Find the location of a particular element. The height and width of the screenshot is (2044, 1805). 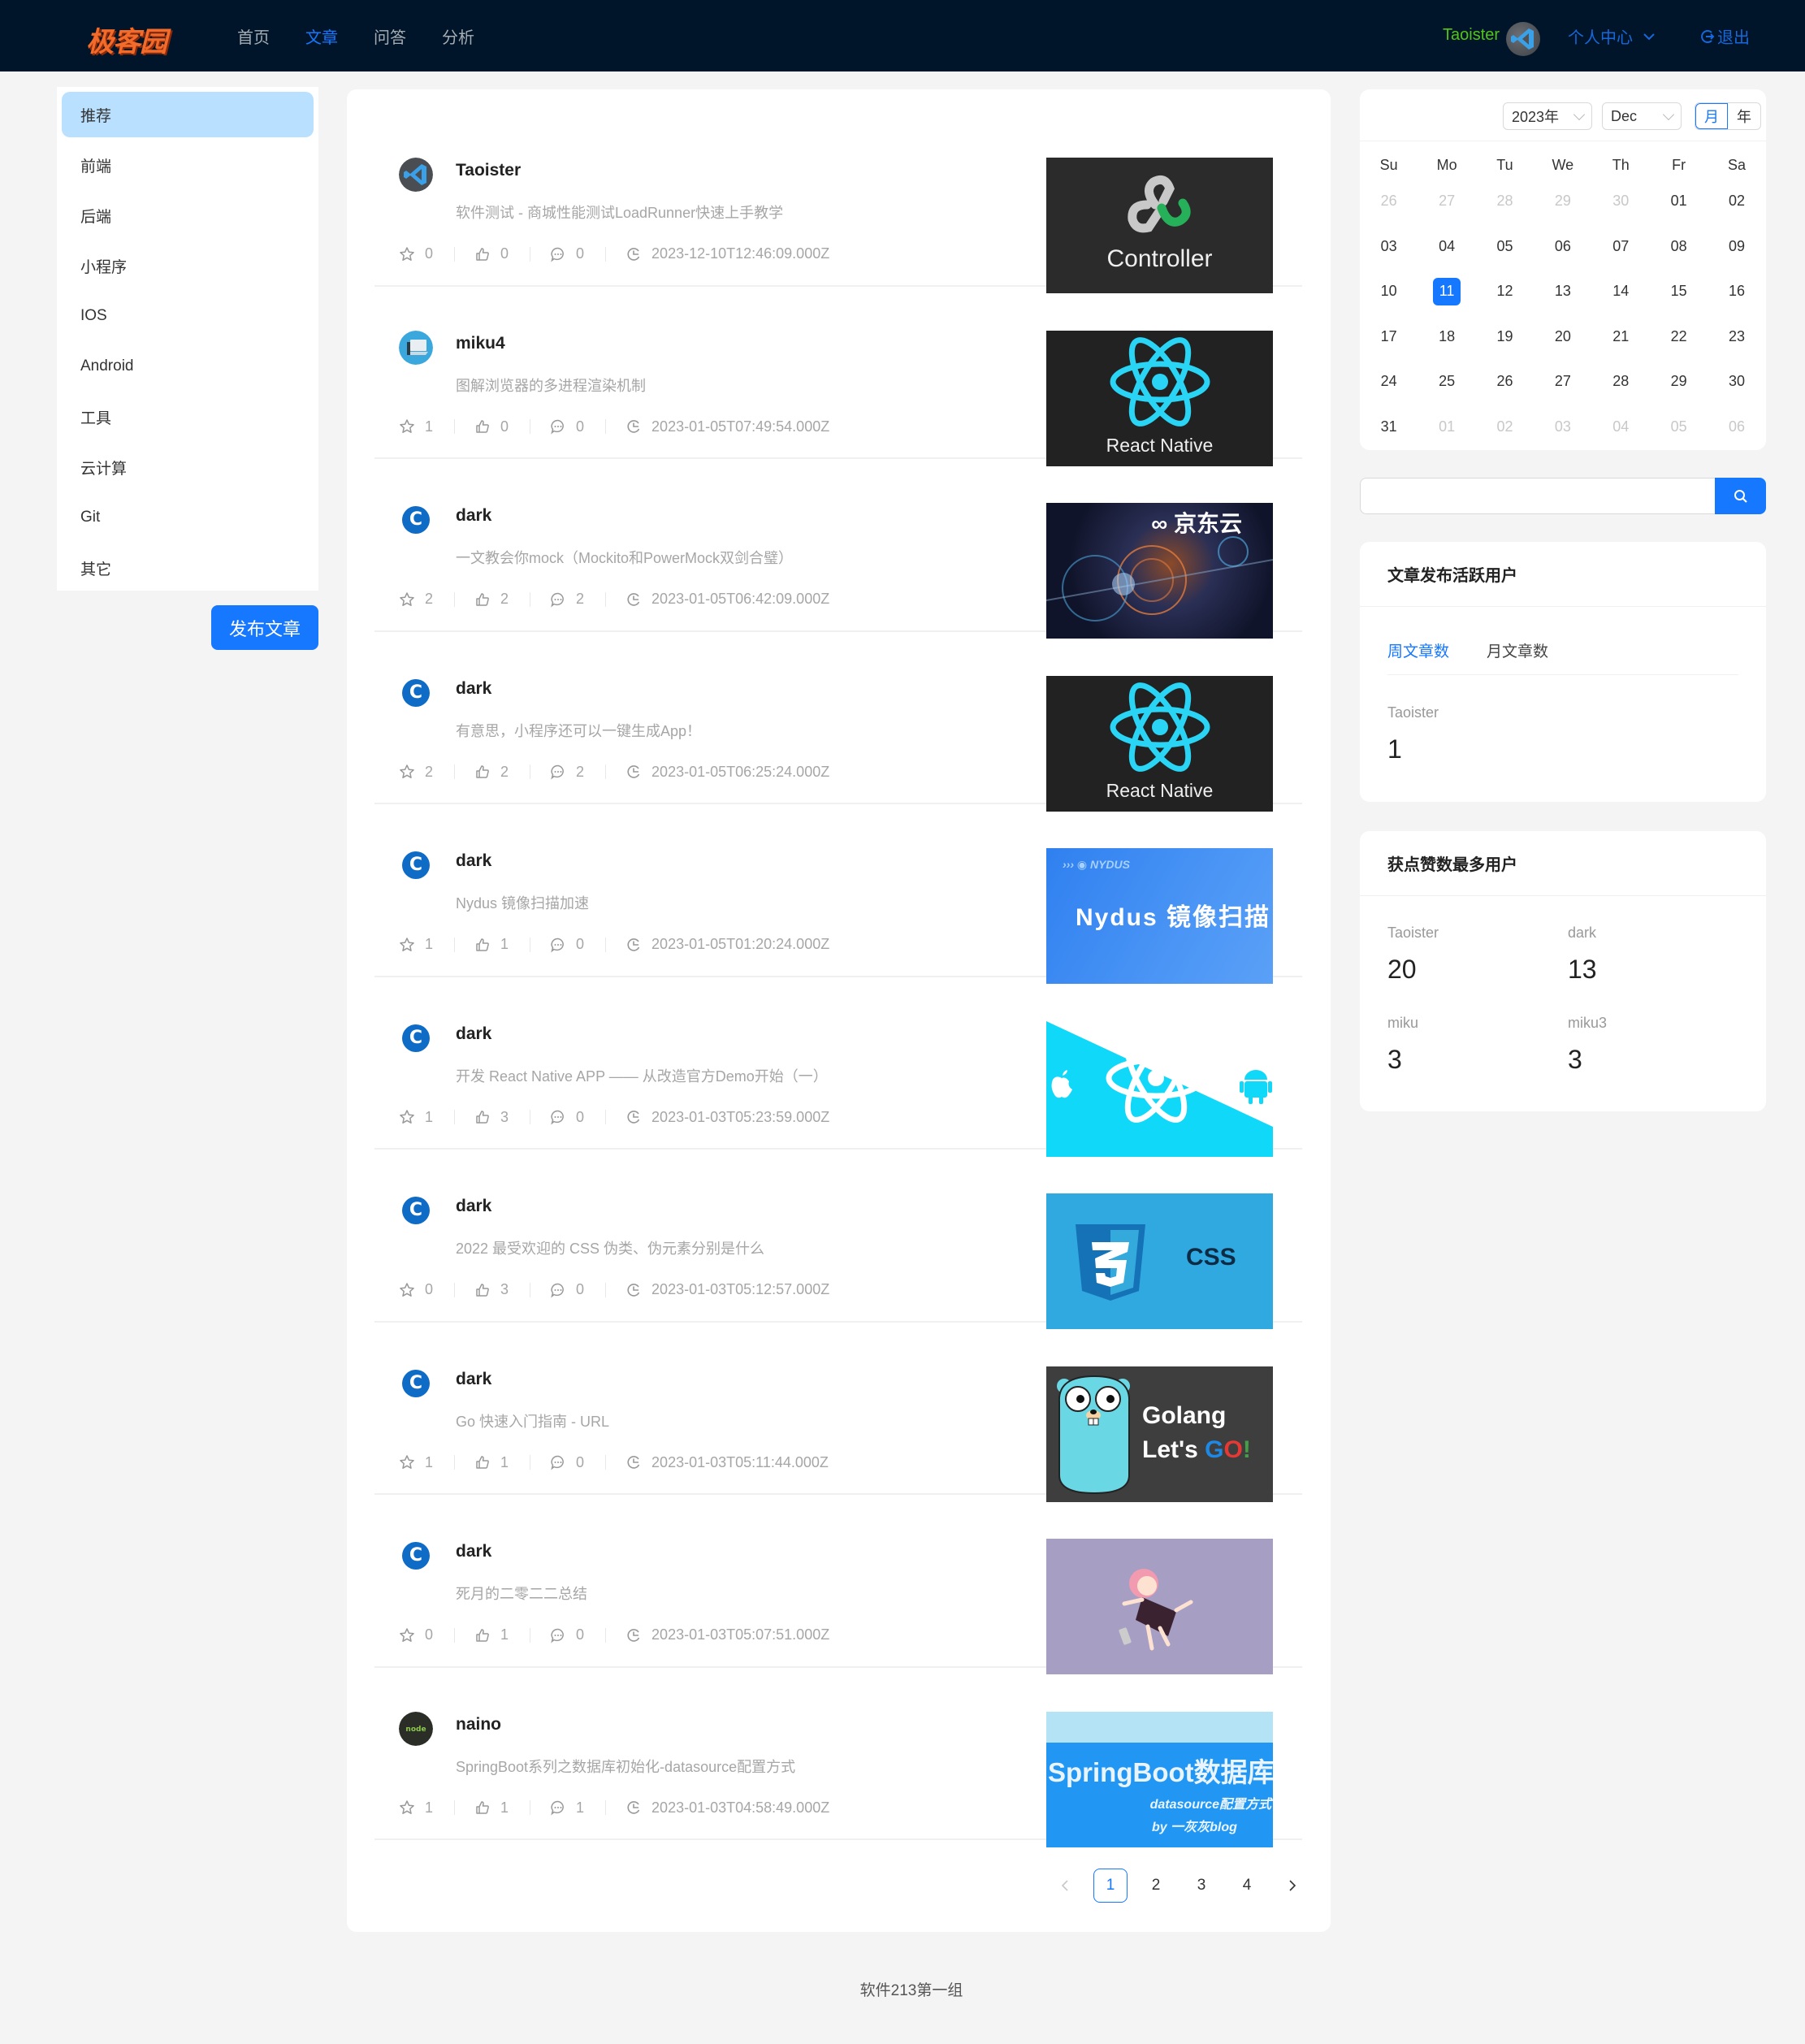

article-title: Go 快速入门指南 - URL is located at coordinates (532, 1421).